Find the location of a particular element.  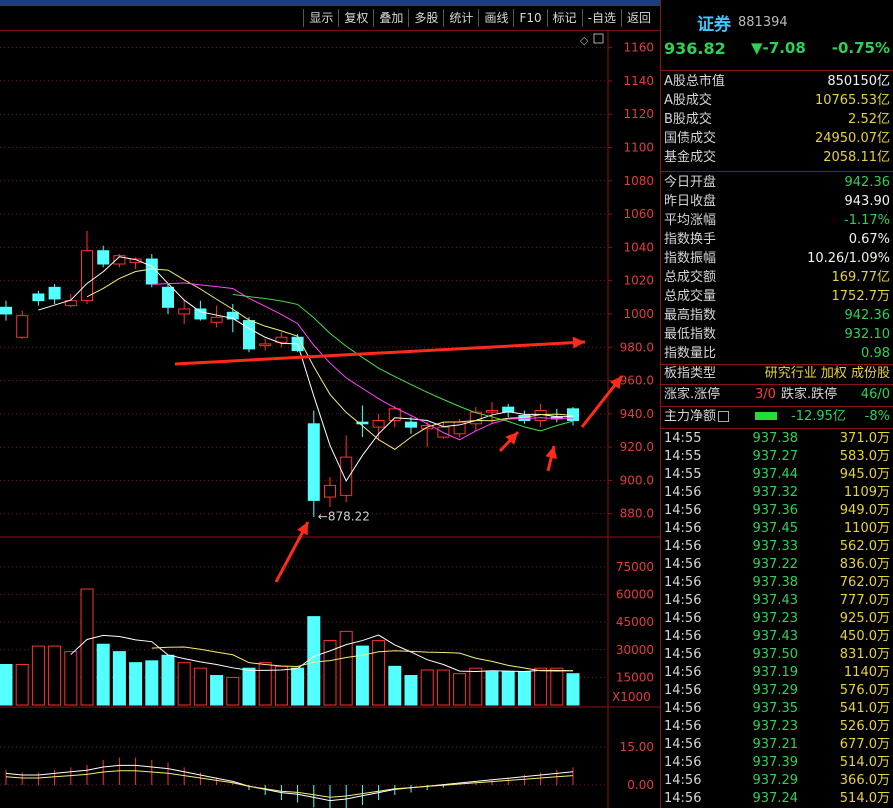

tick-row: 14:55 937.38 371.0万 is located at coordinates (777, 439).